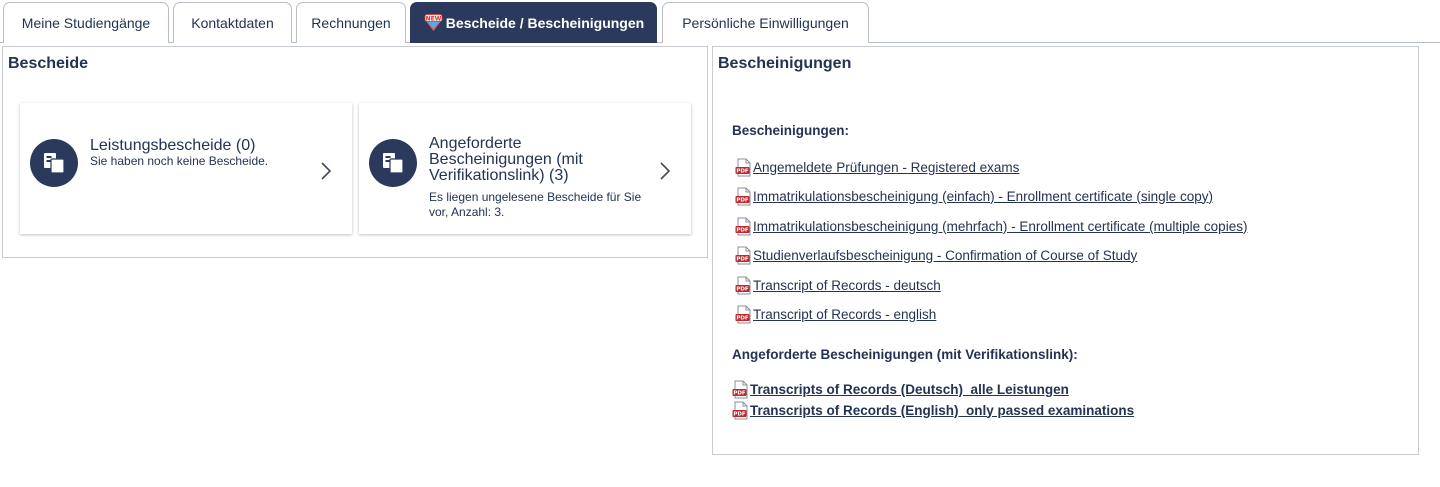 The image size is (1440, 487). I want to click on tab-persoenliche-einwilligungen: Persönliche Einwilligungen, so click(765, 22).